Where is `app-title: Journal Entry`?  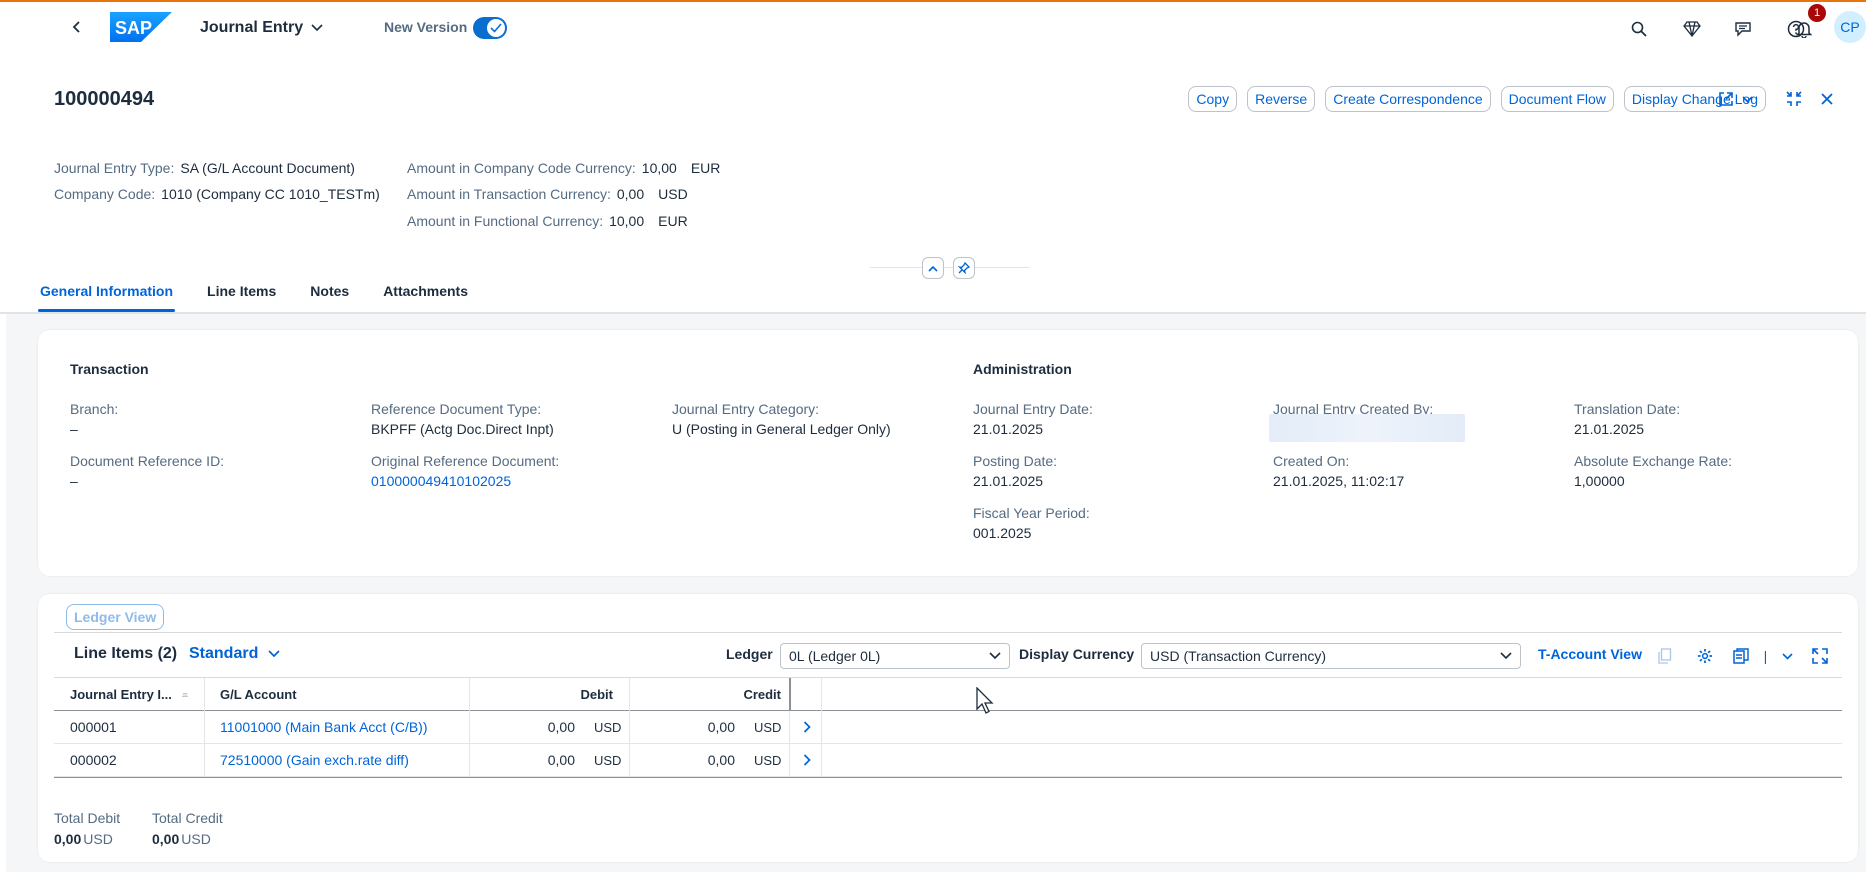 app-title: Journal Entry is located at coordinates (252, 27).